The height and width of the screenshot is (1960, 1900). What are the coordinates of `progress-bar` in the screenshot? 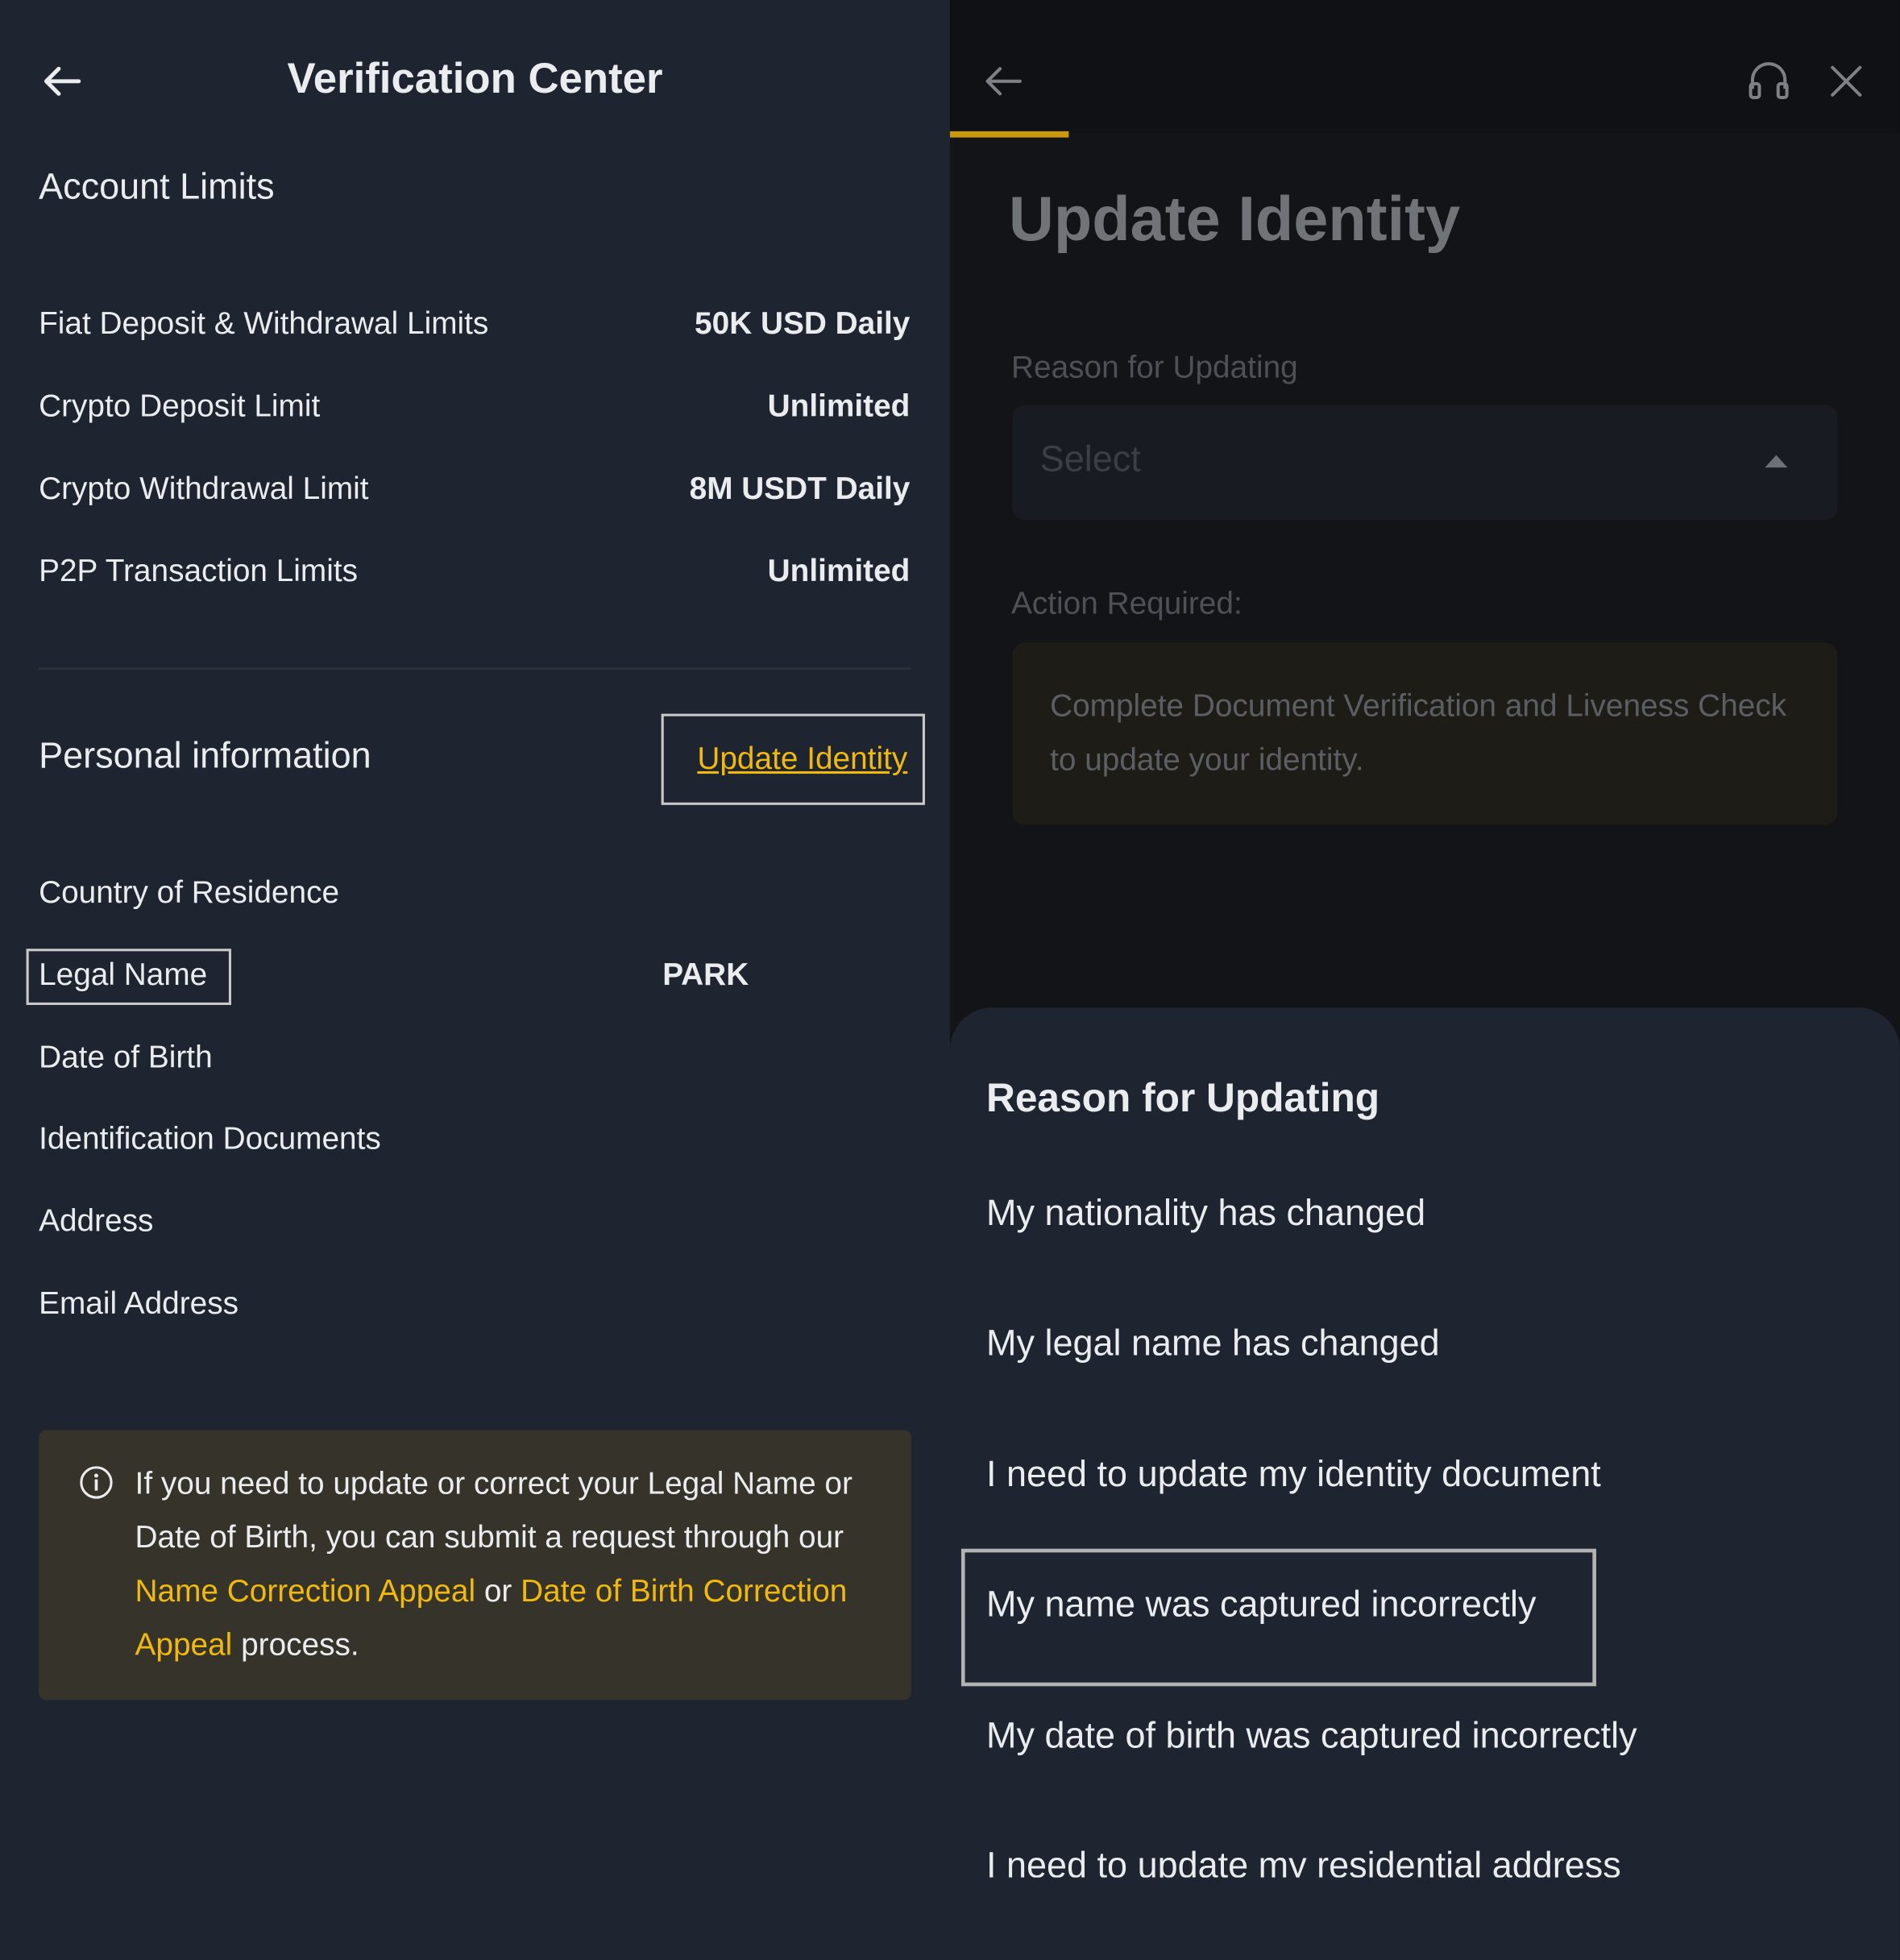 It's located at (1009, 134).